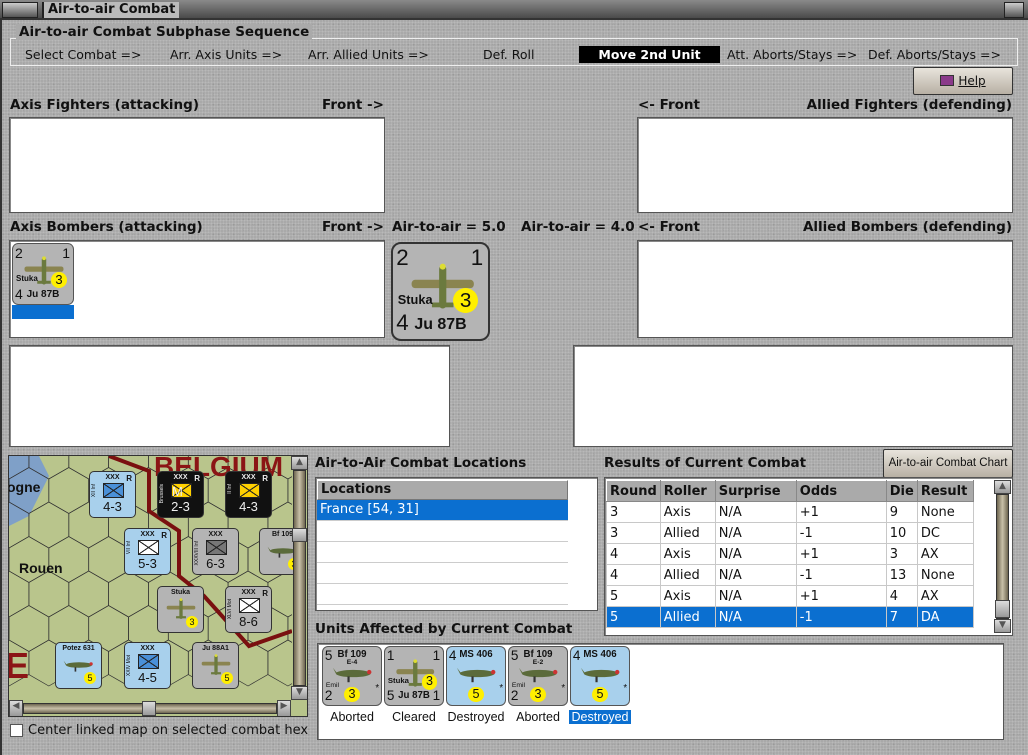 The image size is (1028, 755). Describe the element at coordinates (1014, 10) in the screenshot. I see `window-close-button` at that location.